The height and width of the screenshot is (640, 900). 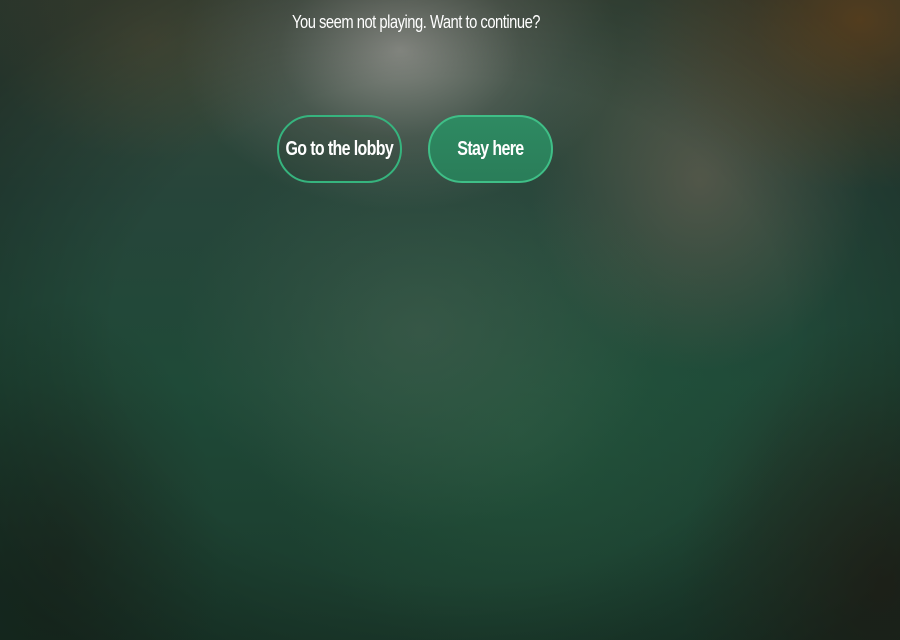 I want to click on stay-here-label: Stay here, so click(x=490, y=148).